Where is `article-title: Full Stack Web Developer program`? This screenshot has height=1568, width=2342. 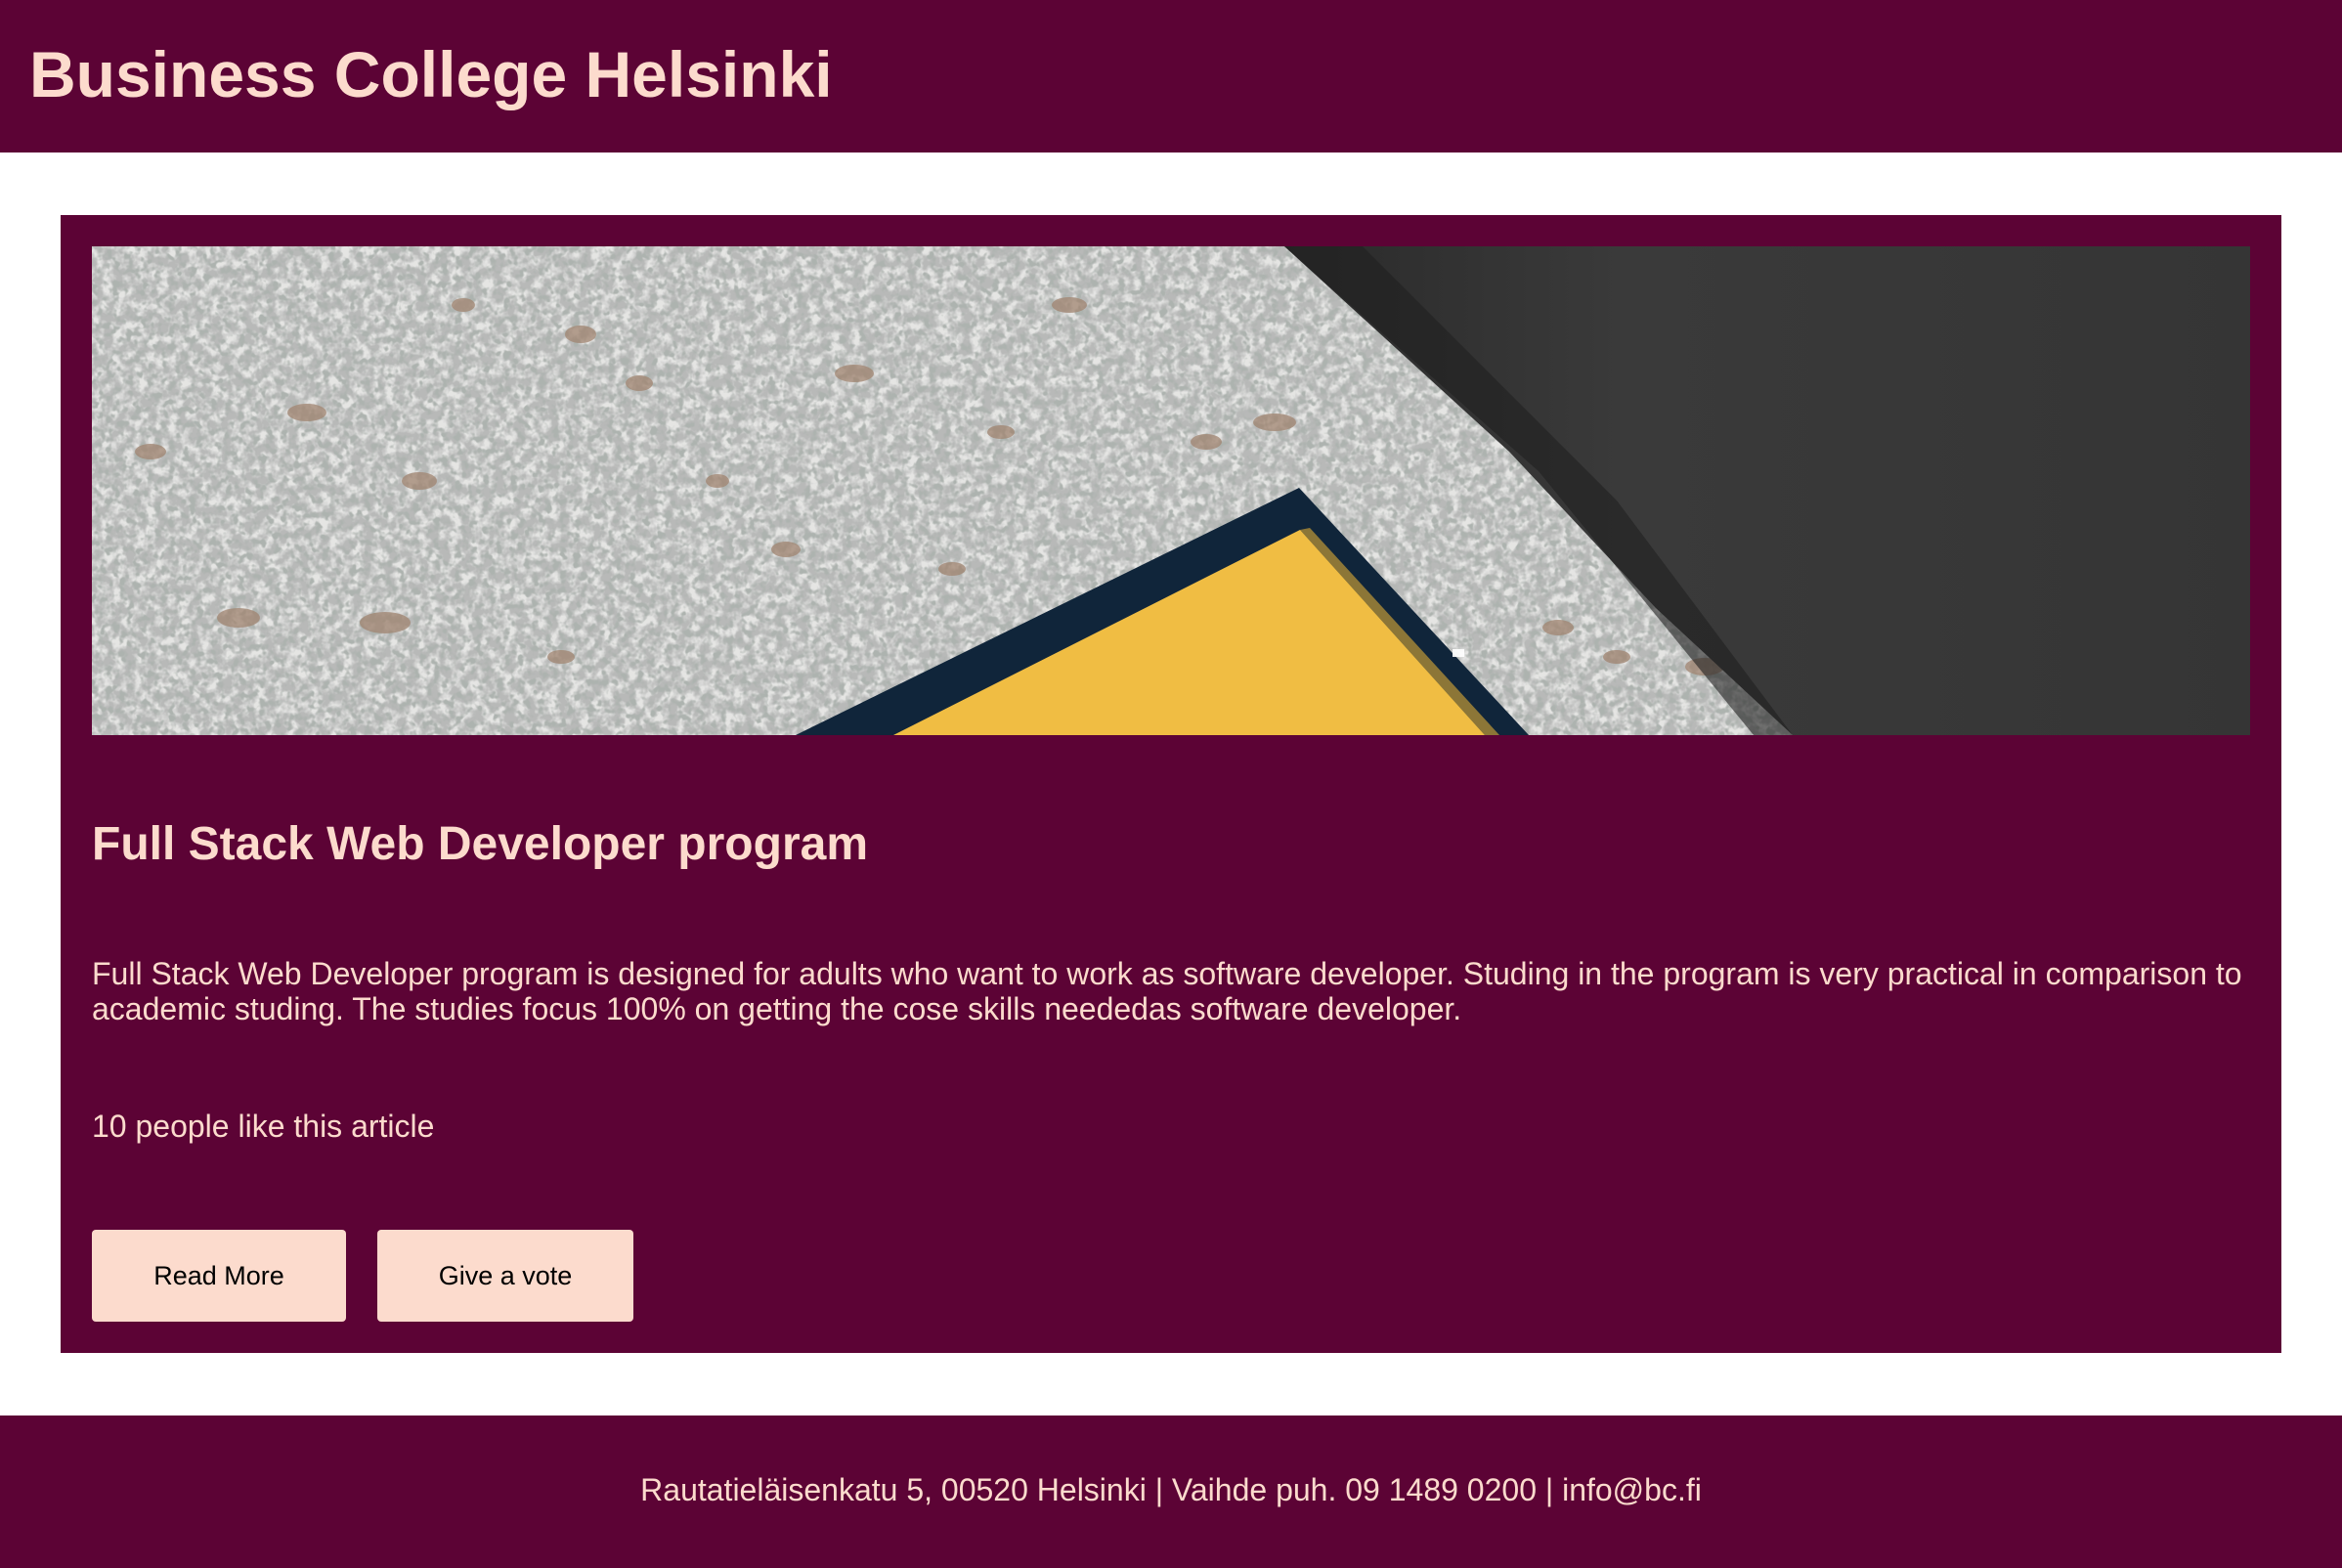
article-title: Full Stack Web Developer program is located at coordinates (480, 844).